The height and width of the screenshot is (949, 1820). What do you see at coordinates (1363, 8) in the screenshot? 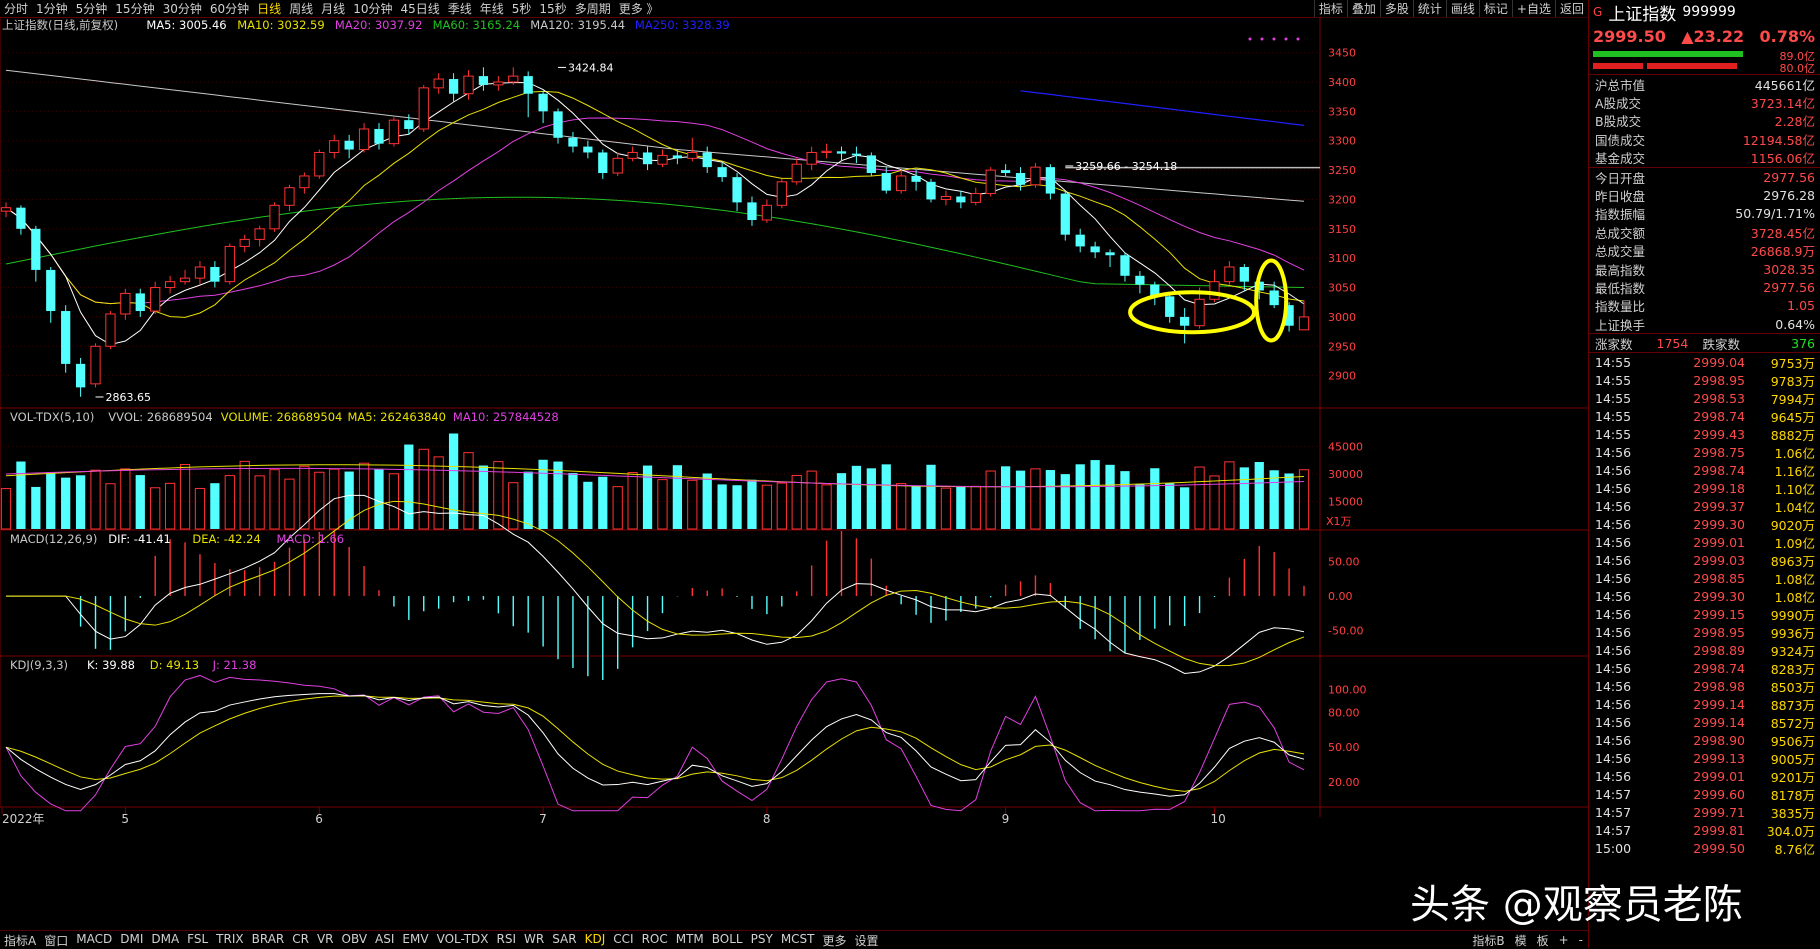
I see `tool-button-1: 叠加` at bounding box center [1363, 8].